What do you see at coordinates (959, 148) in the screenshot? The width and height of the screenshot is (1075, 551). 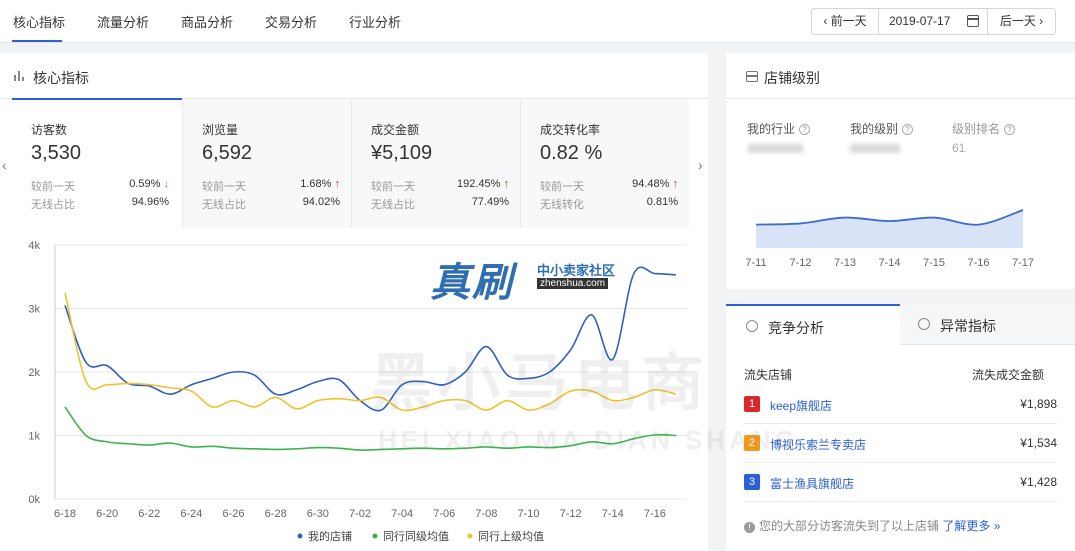 I see `rank-value: 61` at bounding box center [959, 148].